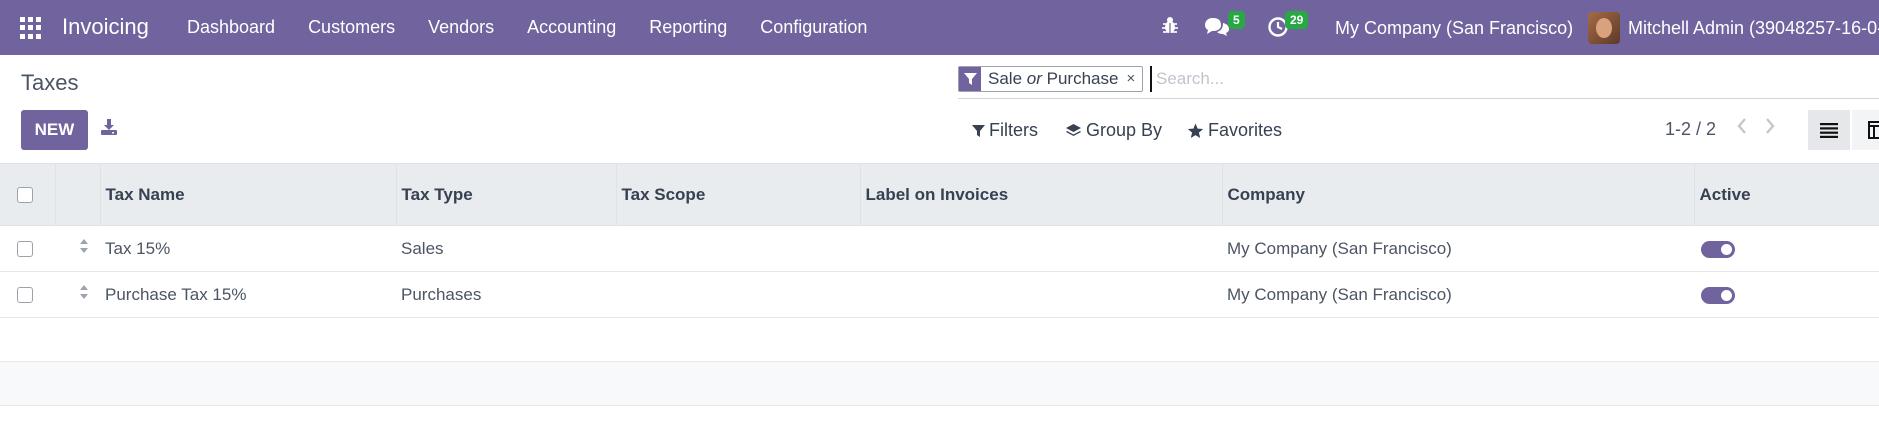 This screenshot has width=1879, height=427. Describe the element at coordinates (1753, 28) in the screenshot. I see `user-menu: Mitchell Admin (39048257-16-0-` at that location.